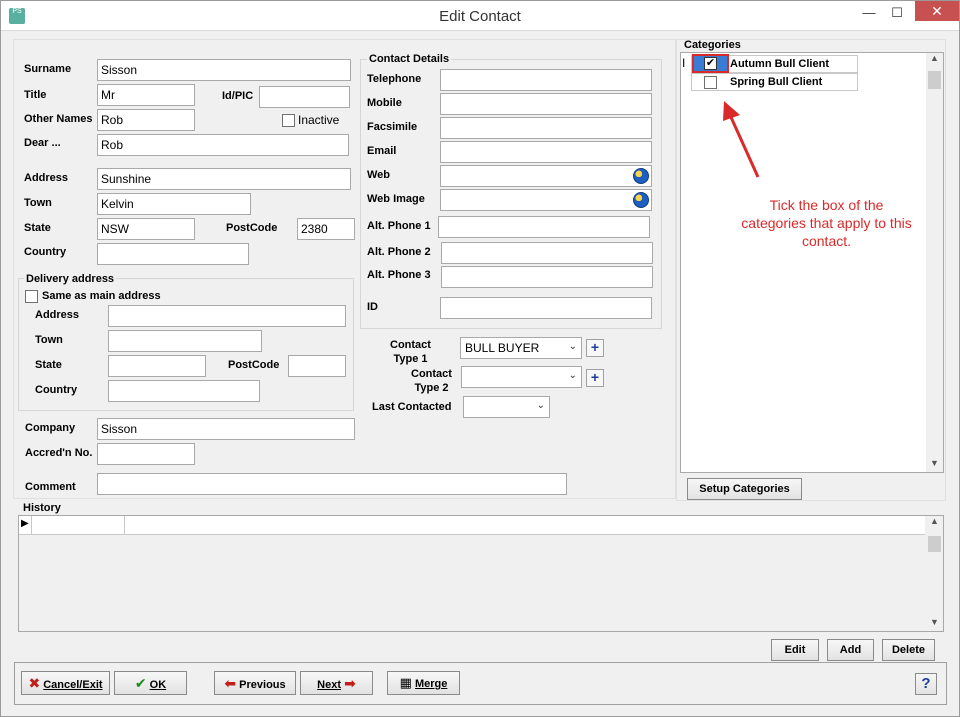 This screenshot has width=960, height=717. What do you see at coordinates (150, 683) in the screenshot?
I see `ok-button: ✔ OK` at bounding box center [150, 683].